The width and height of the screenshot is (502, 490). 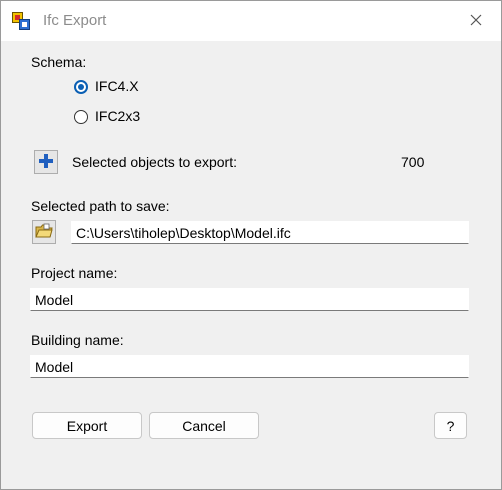 I want to click on help-button: ?, so click(x=450, y=425).